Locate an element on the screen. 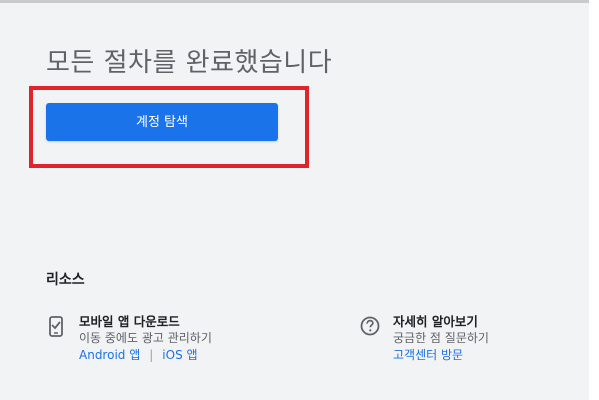 The width and height of the screenshot is (599, 400). learn-more-description: 궁금한 점 질문하기 is located at coordinates (441, 338).